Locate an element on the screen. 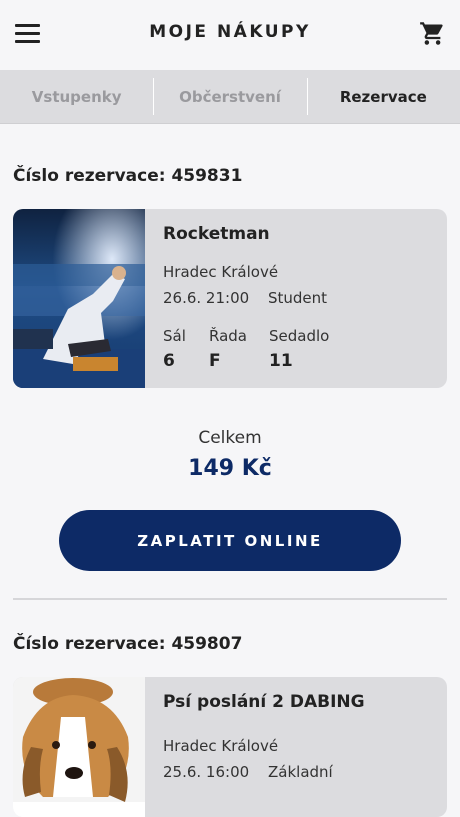  total-label: Celkem is located at coordinates (230, 438).